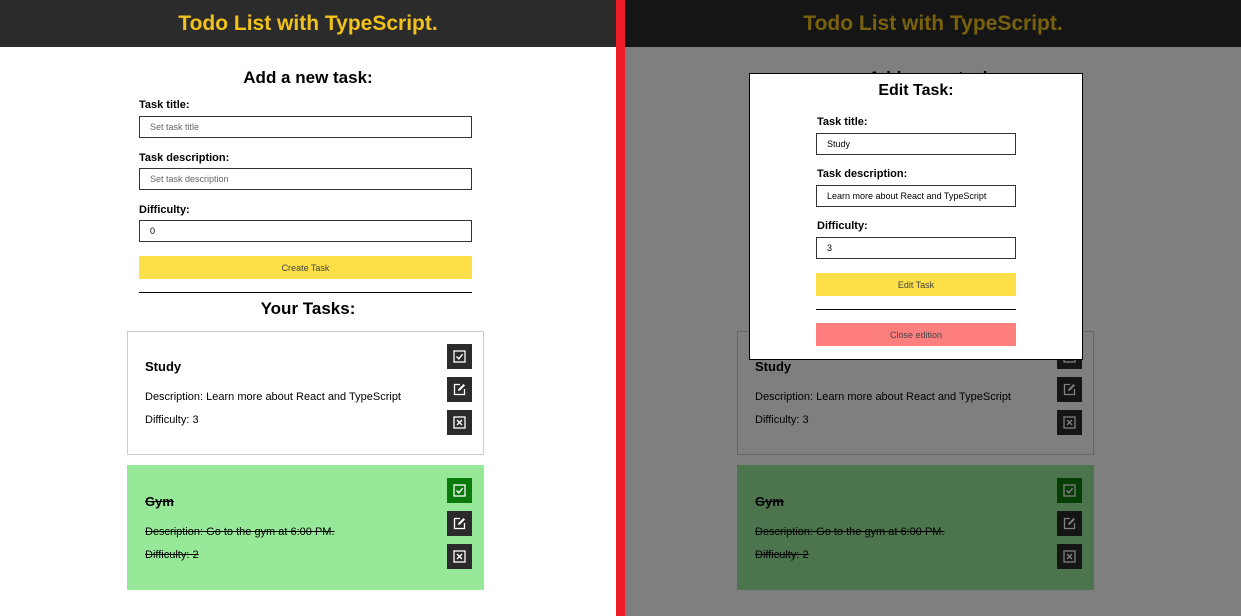  What do you see at coordinates (916, 90) in the screenshot?
I see `edit-modal-heading: Edit Task:` at bounding box center [916, 90].